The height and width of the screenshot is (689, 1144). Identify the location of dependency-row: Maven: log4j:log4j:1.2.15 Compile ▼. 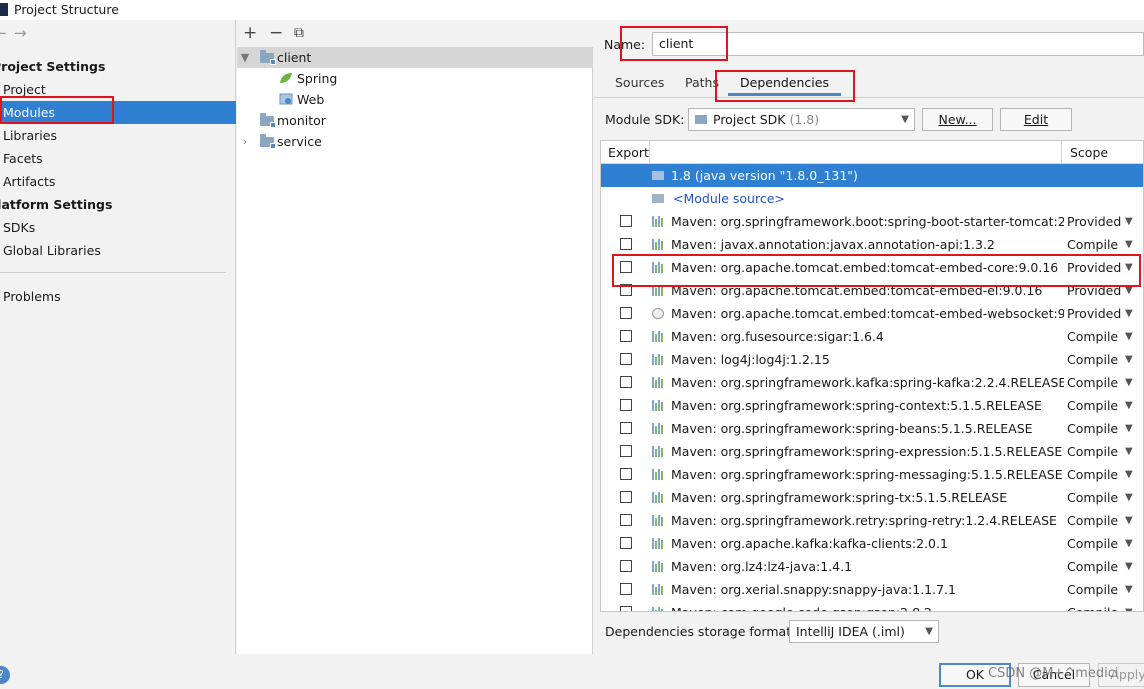
(872, 359).